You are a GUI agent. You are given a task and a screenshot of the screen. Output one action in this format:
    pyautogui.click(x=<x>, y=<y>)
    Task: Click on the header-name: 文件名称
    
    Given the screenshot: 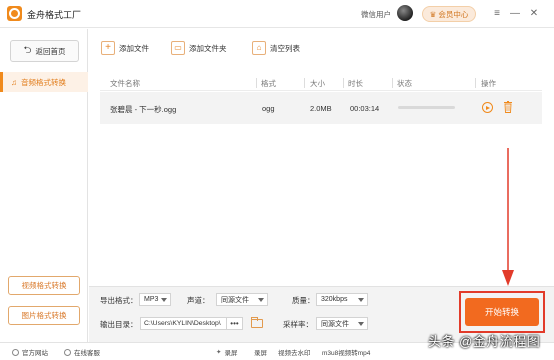 What is the action you would take?
    pyautogui.click(x=125, y=83)
    